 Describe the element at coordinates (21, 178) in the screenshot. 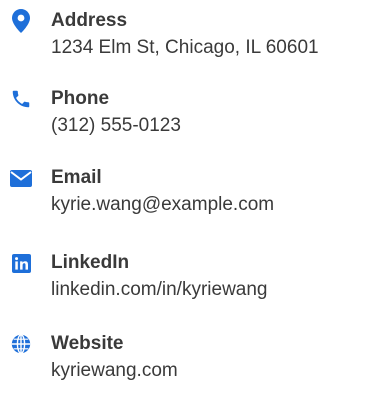

I see `envelope-icon` at that location.